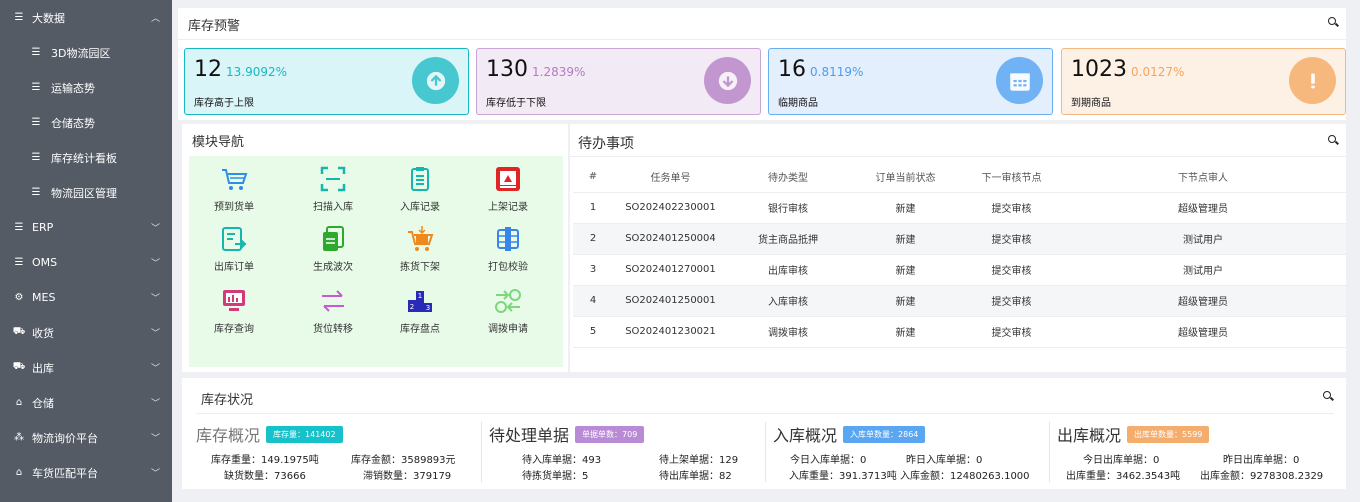  I want to click on sidebar-item: ☰ 库存统计看板, so click(86, 157).